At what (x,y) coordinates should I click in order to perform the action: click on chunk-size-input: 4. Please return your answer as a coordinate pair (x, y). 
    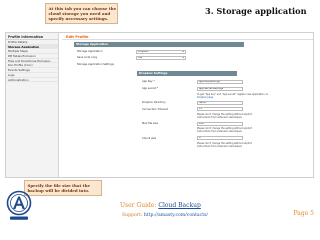
    Looking at the image, I should click on (220, 138).